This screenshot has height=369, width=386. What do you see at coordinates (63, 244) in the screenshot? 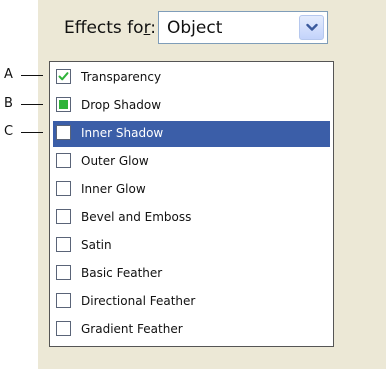
I see `satin-checkbox` at bounding box center [63, 244].